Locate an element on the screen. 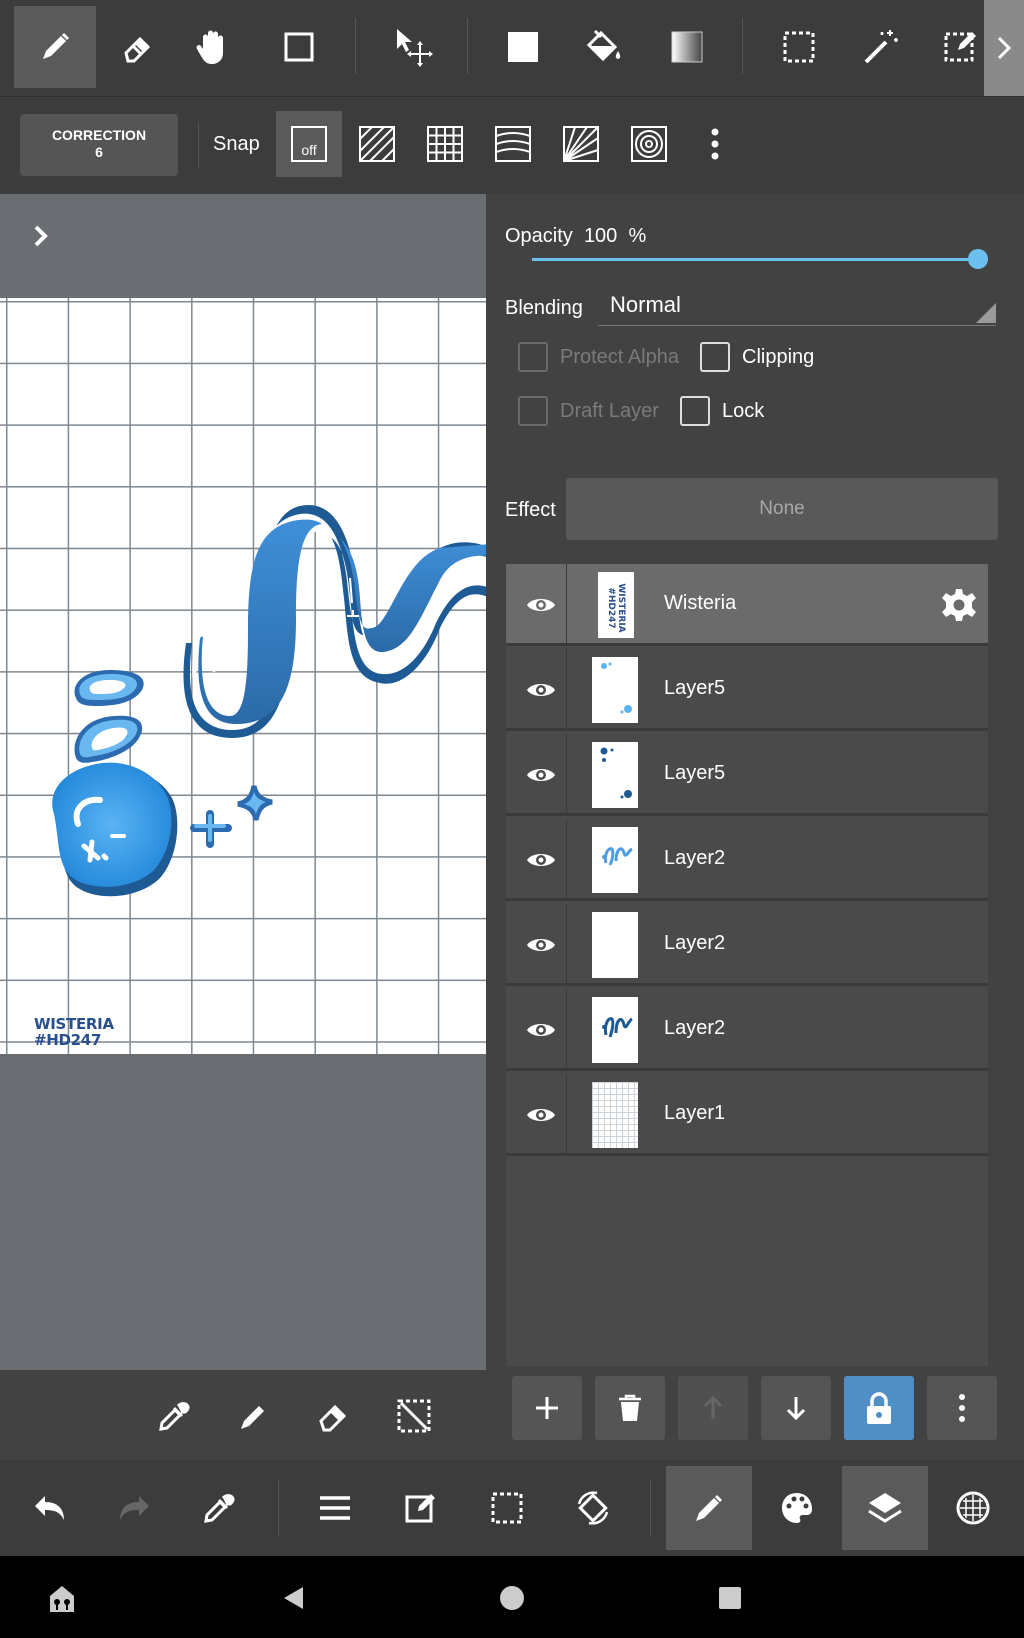  select-rect-tool-button is located at coordinates (799, 47).